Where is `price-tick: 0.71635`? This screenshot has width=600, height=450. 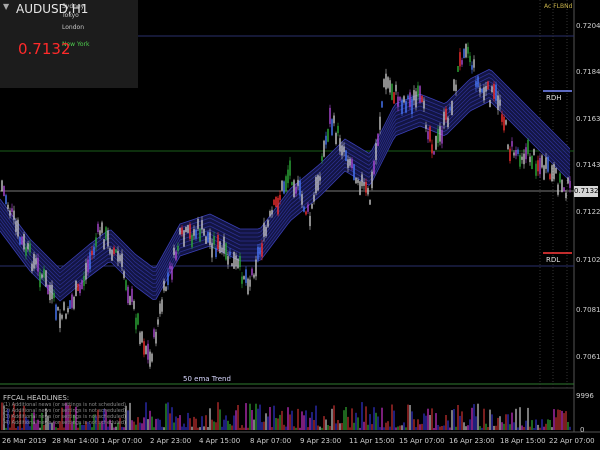
price-tick: 0.71635 is located at coordinates (588, 119).